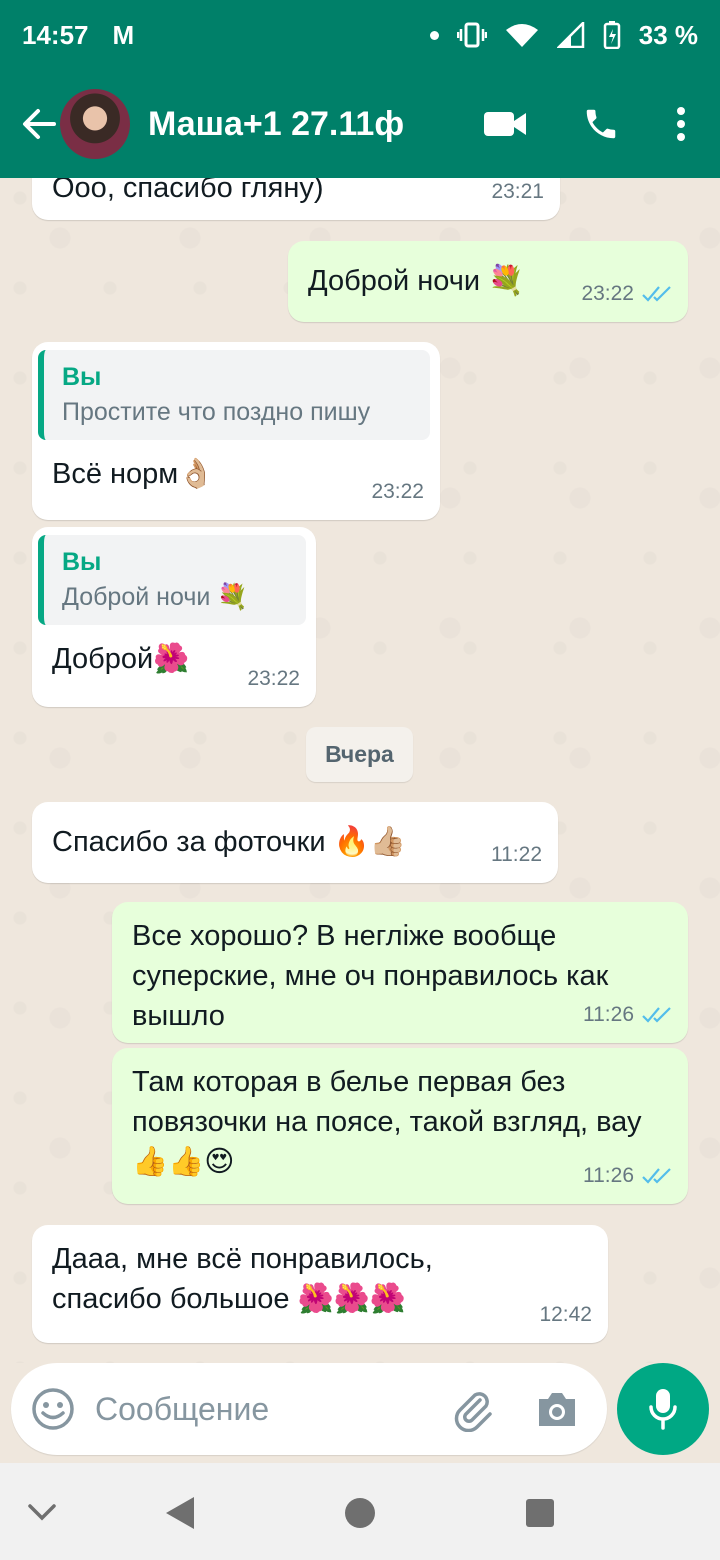  Describe the element at coordinates (309, 124) in the screenshot. I see `chat-title: Маша+1 27.11ф` at that location.